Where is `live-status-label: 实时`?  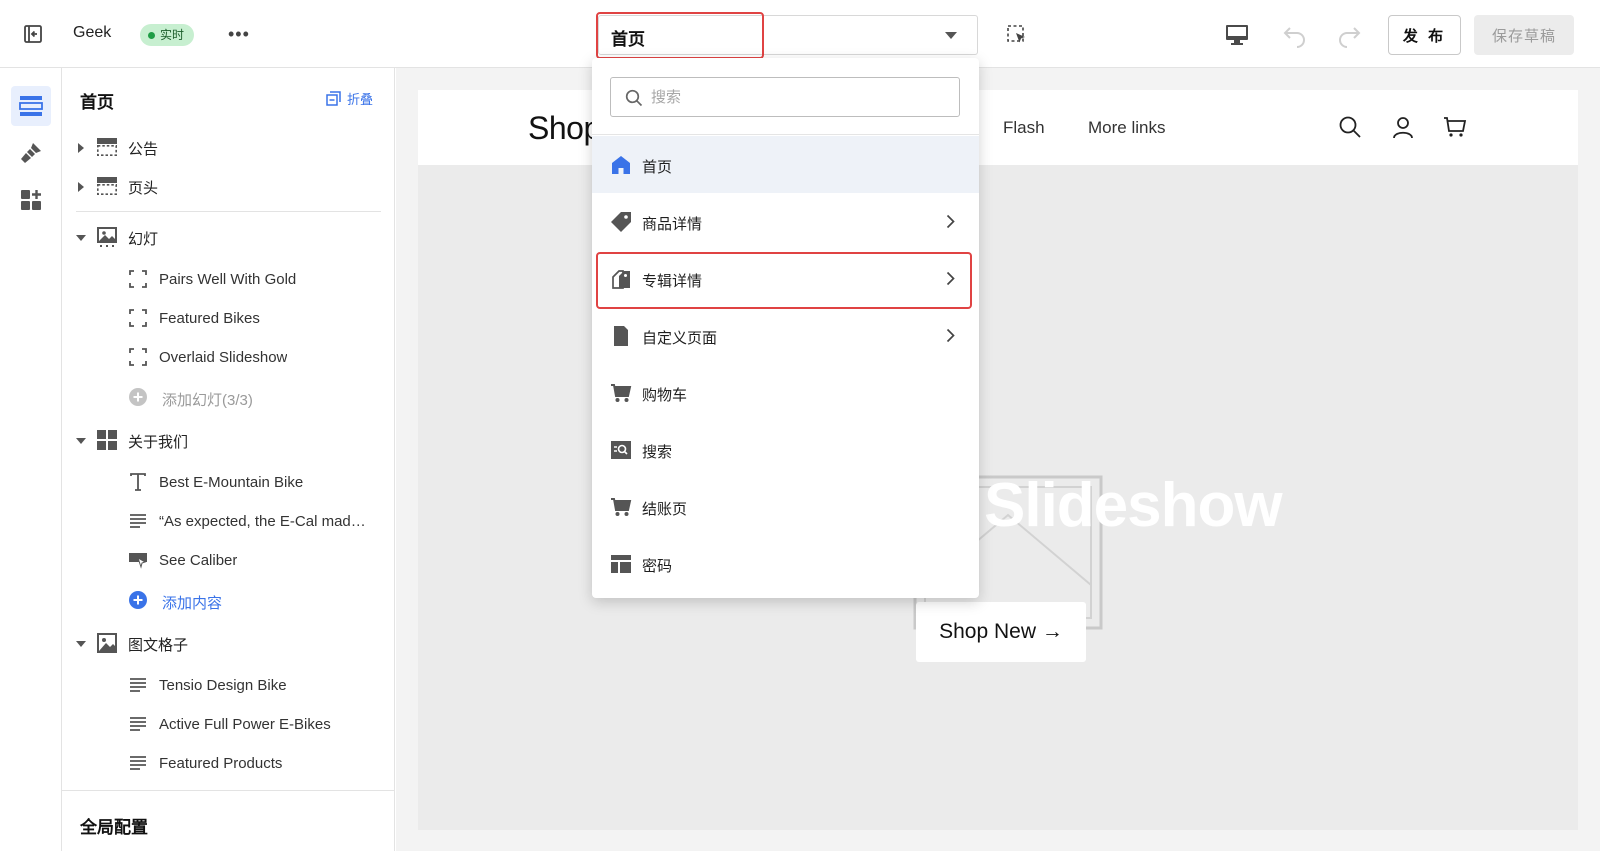
live-status-label: 实时 is located at coordinates (172, 35).